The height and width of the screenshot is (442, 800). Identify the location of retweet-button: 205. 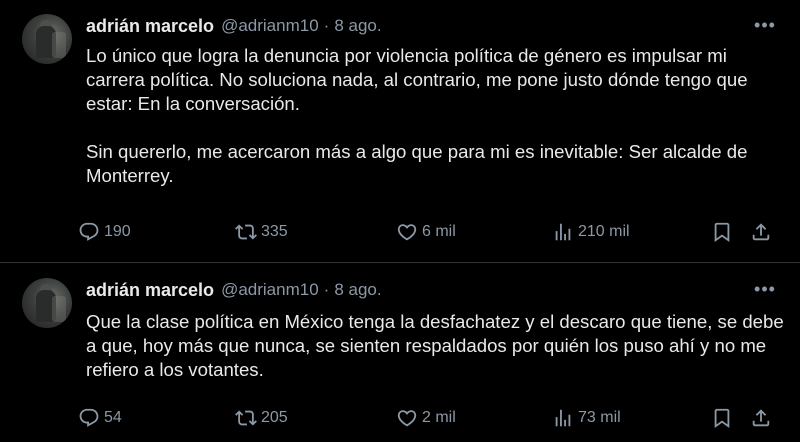
(261, 418).